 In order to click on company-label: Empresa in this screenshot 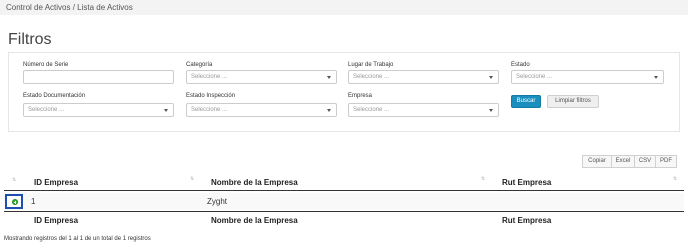, I will do `click(360, 96)`.